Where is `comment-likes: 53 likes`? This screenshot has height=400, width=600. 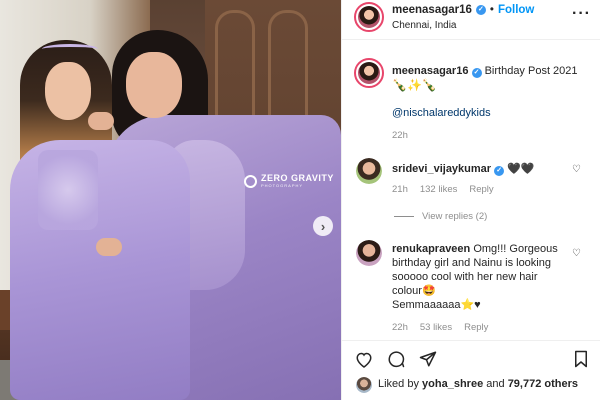 comment-likes: 53 likes is located at coordinates (436, 327).